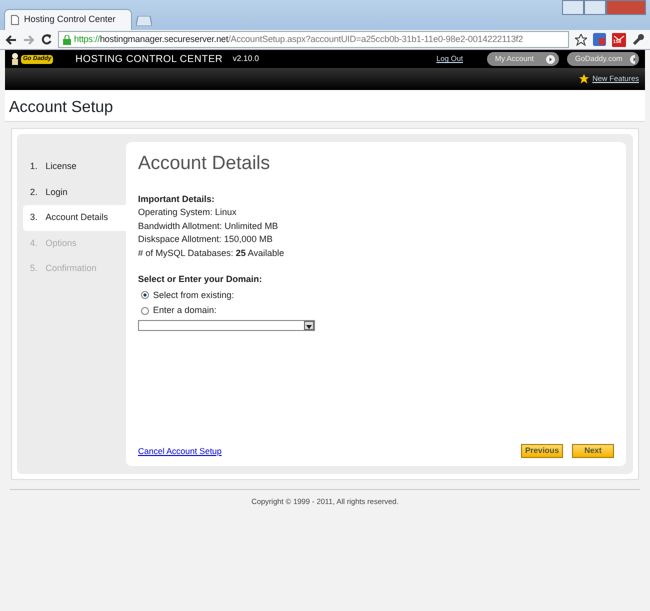  I want to click on step-number: 2., so click(34, 192).